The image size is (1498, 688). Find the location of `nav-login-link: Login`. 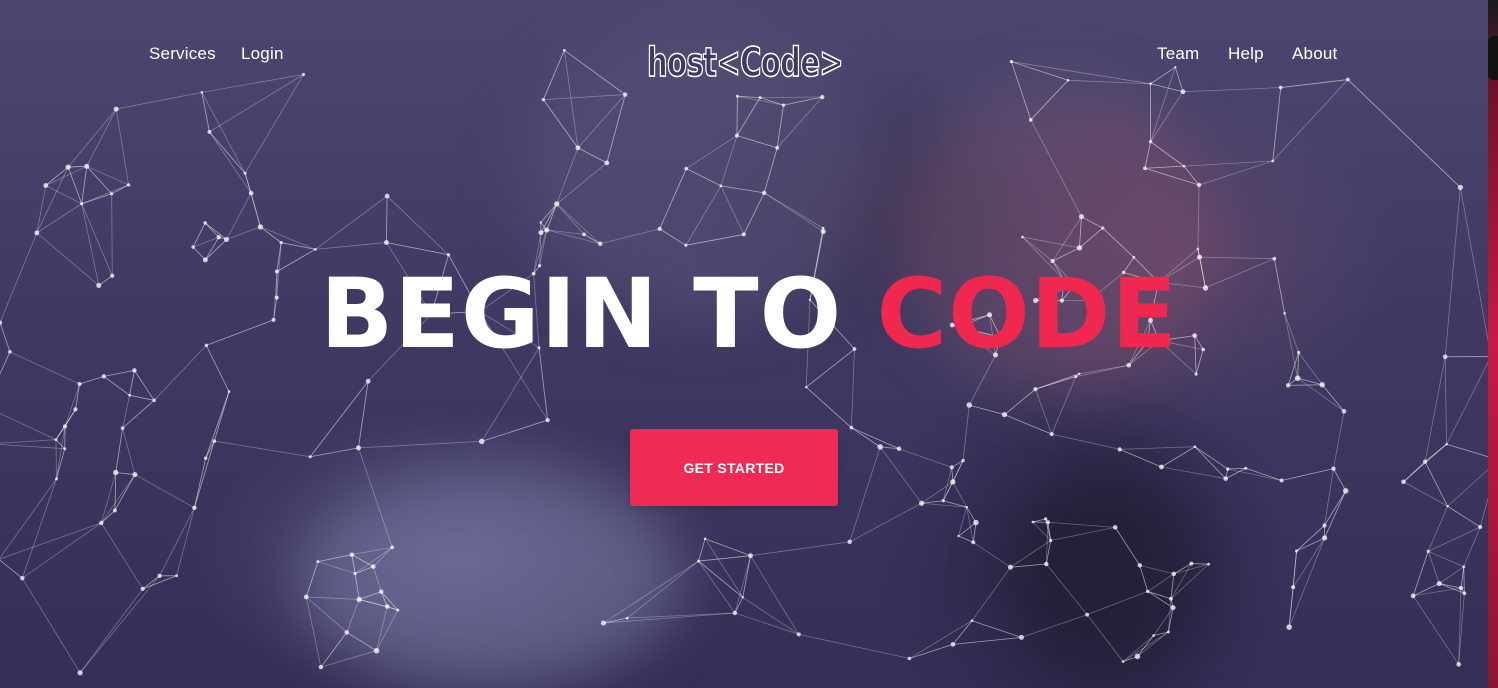

nav-login-link: Login is located at coordinates (262, 54).